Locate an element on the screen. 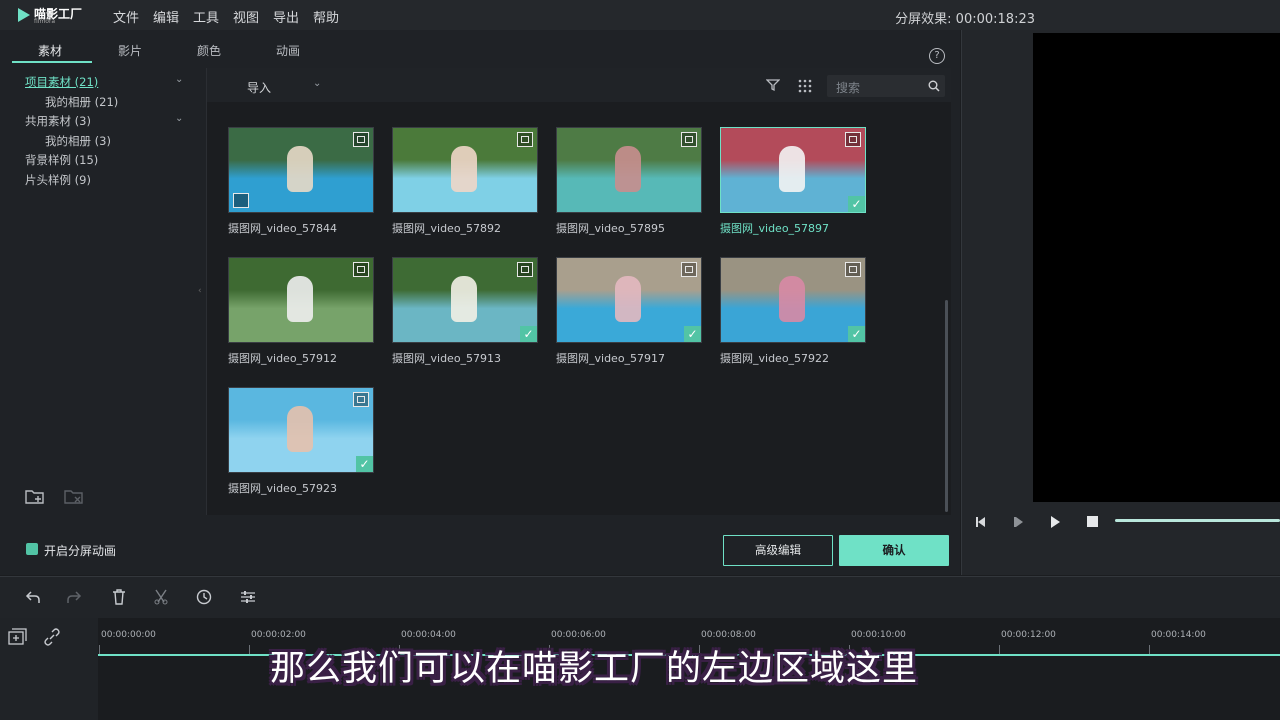  clip-label: 摄图网_video_57922 is located at coordinates (775, 358).